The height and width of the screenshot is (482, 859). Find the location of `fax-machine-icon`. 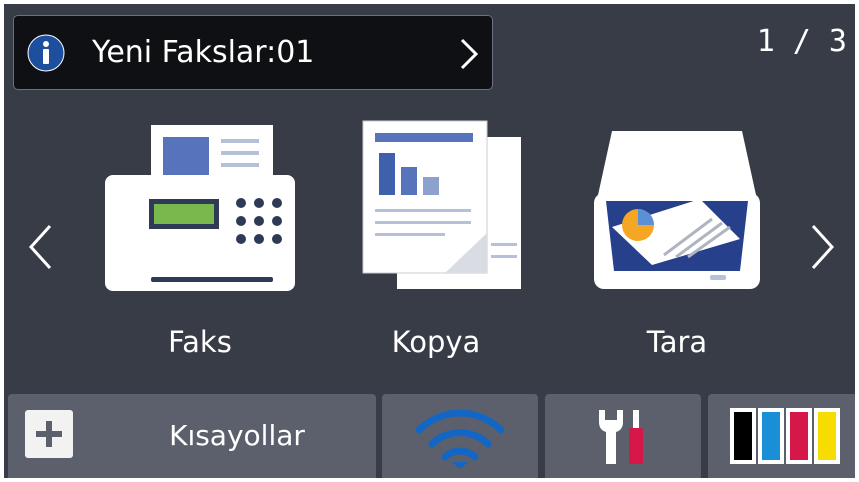

fax-machine-icon is located at coordinates (200, 208).